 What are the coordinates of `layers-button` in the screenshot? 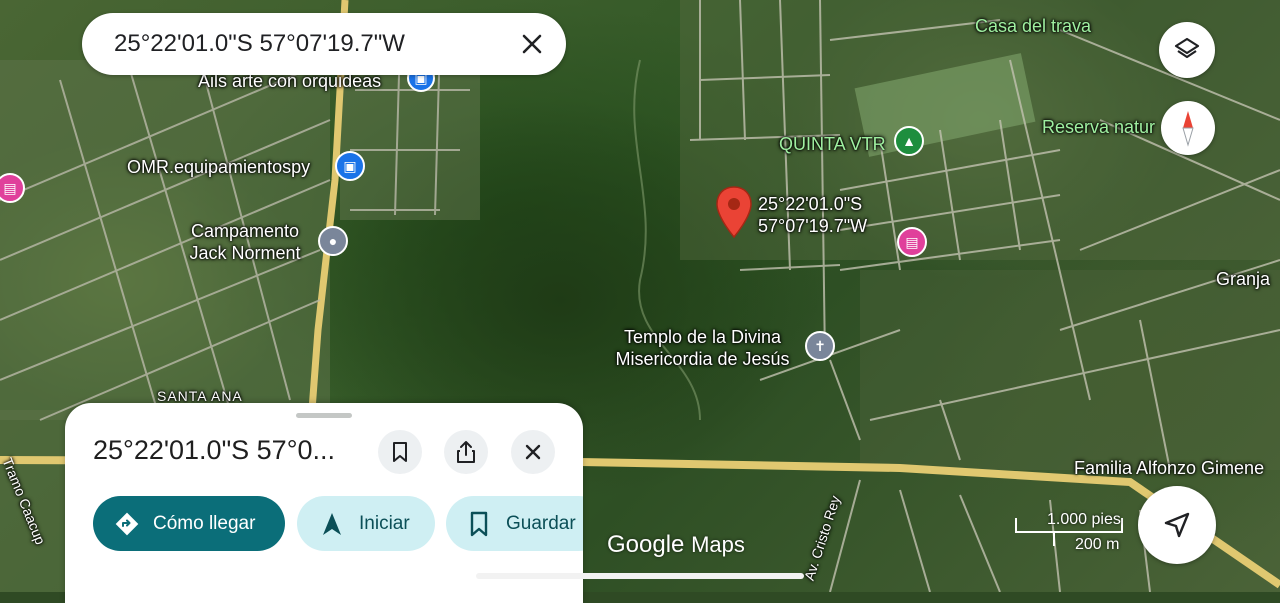 It's located at (1187, 50).